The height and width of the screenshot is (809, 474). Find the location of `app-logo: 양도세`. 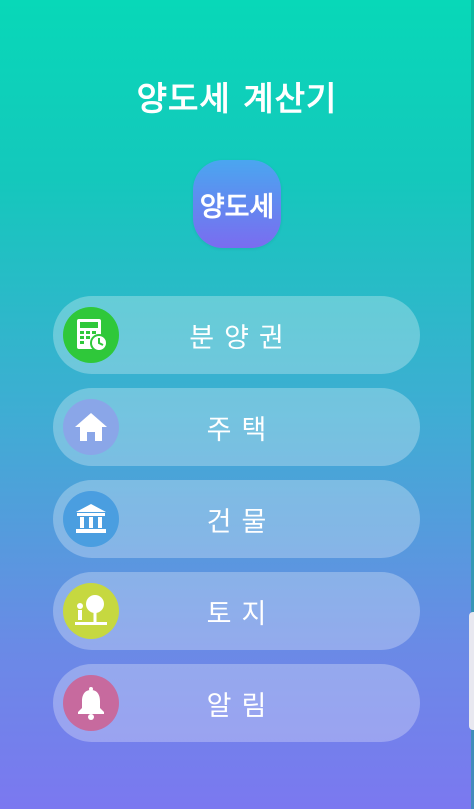

app-logo: 양도세 is located at coordinates (237, 204).